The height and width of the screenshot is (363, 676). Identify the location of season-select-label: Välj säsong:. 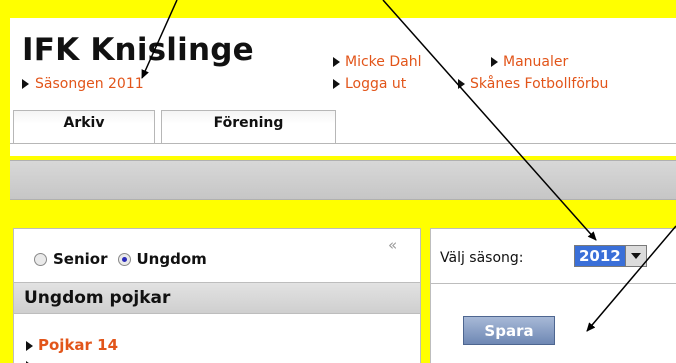
(482, 258).